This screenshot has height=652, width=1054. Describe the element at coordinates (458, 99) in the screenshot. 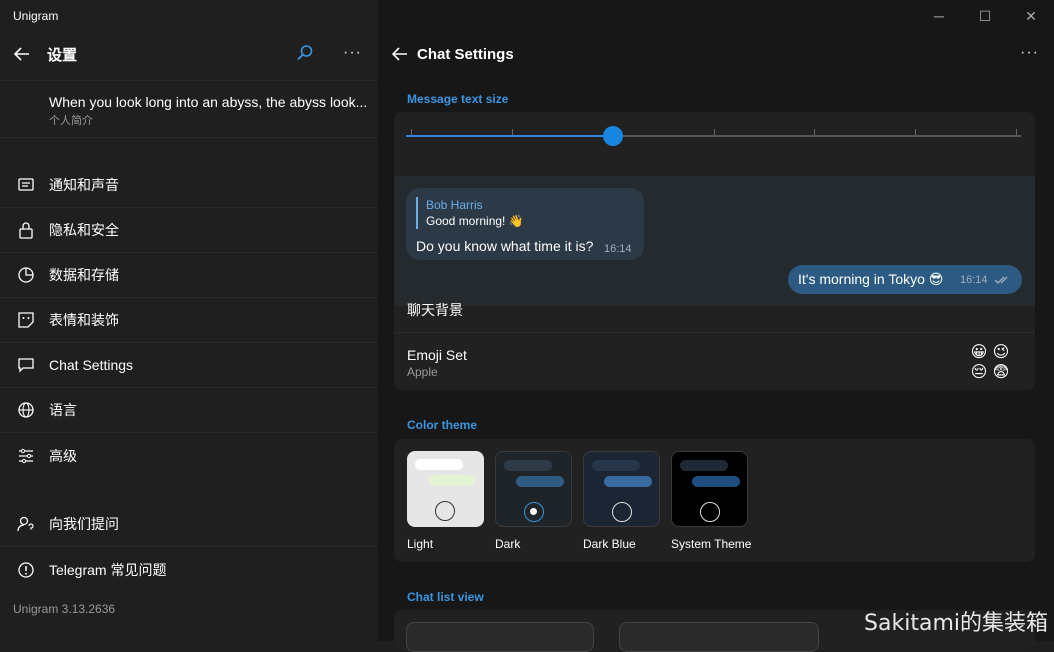

I see `text-size-title: Message text size` at that location.